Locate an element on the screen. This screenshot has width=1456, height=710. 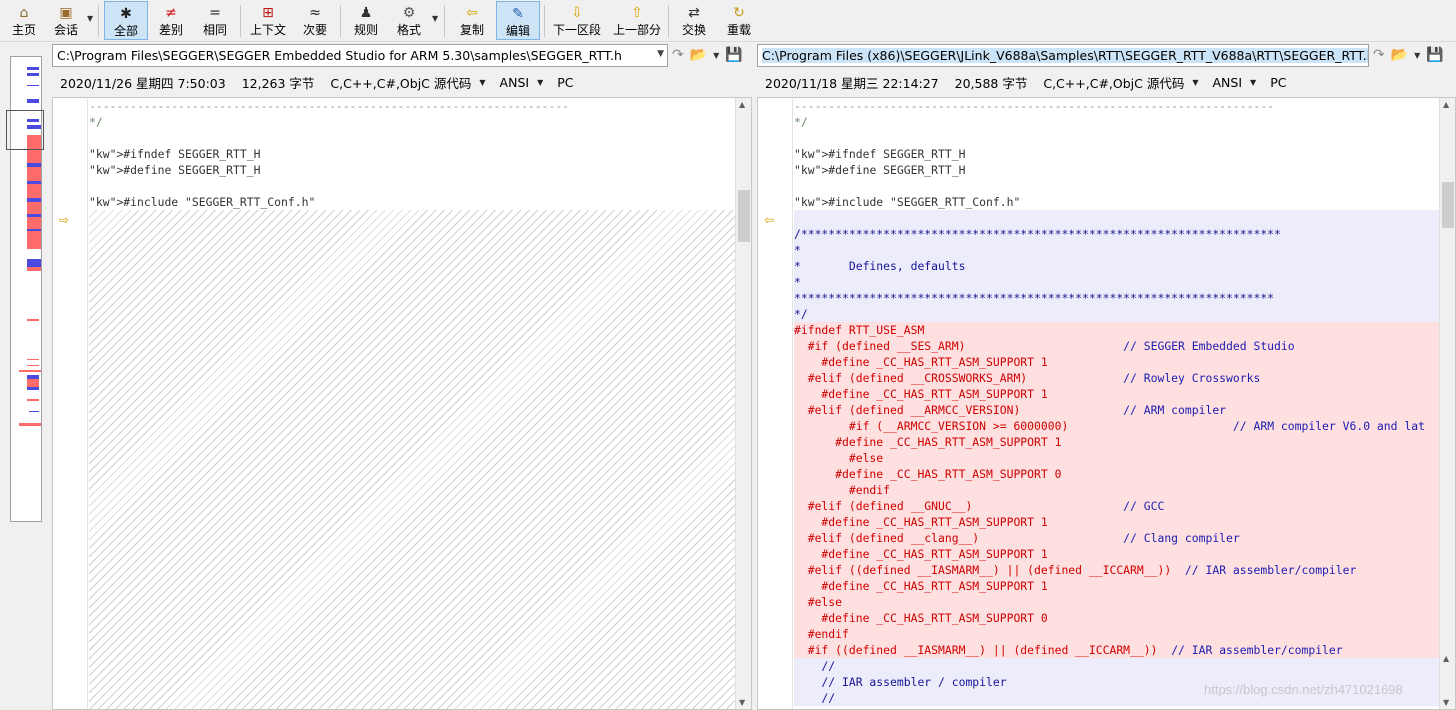
toolbar-button-label: 下一区段 is located at coordinates (576, 30).